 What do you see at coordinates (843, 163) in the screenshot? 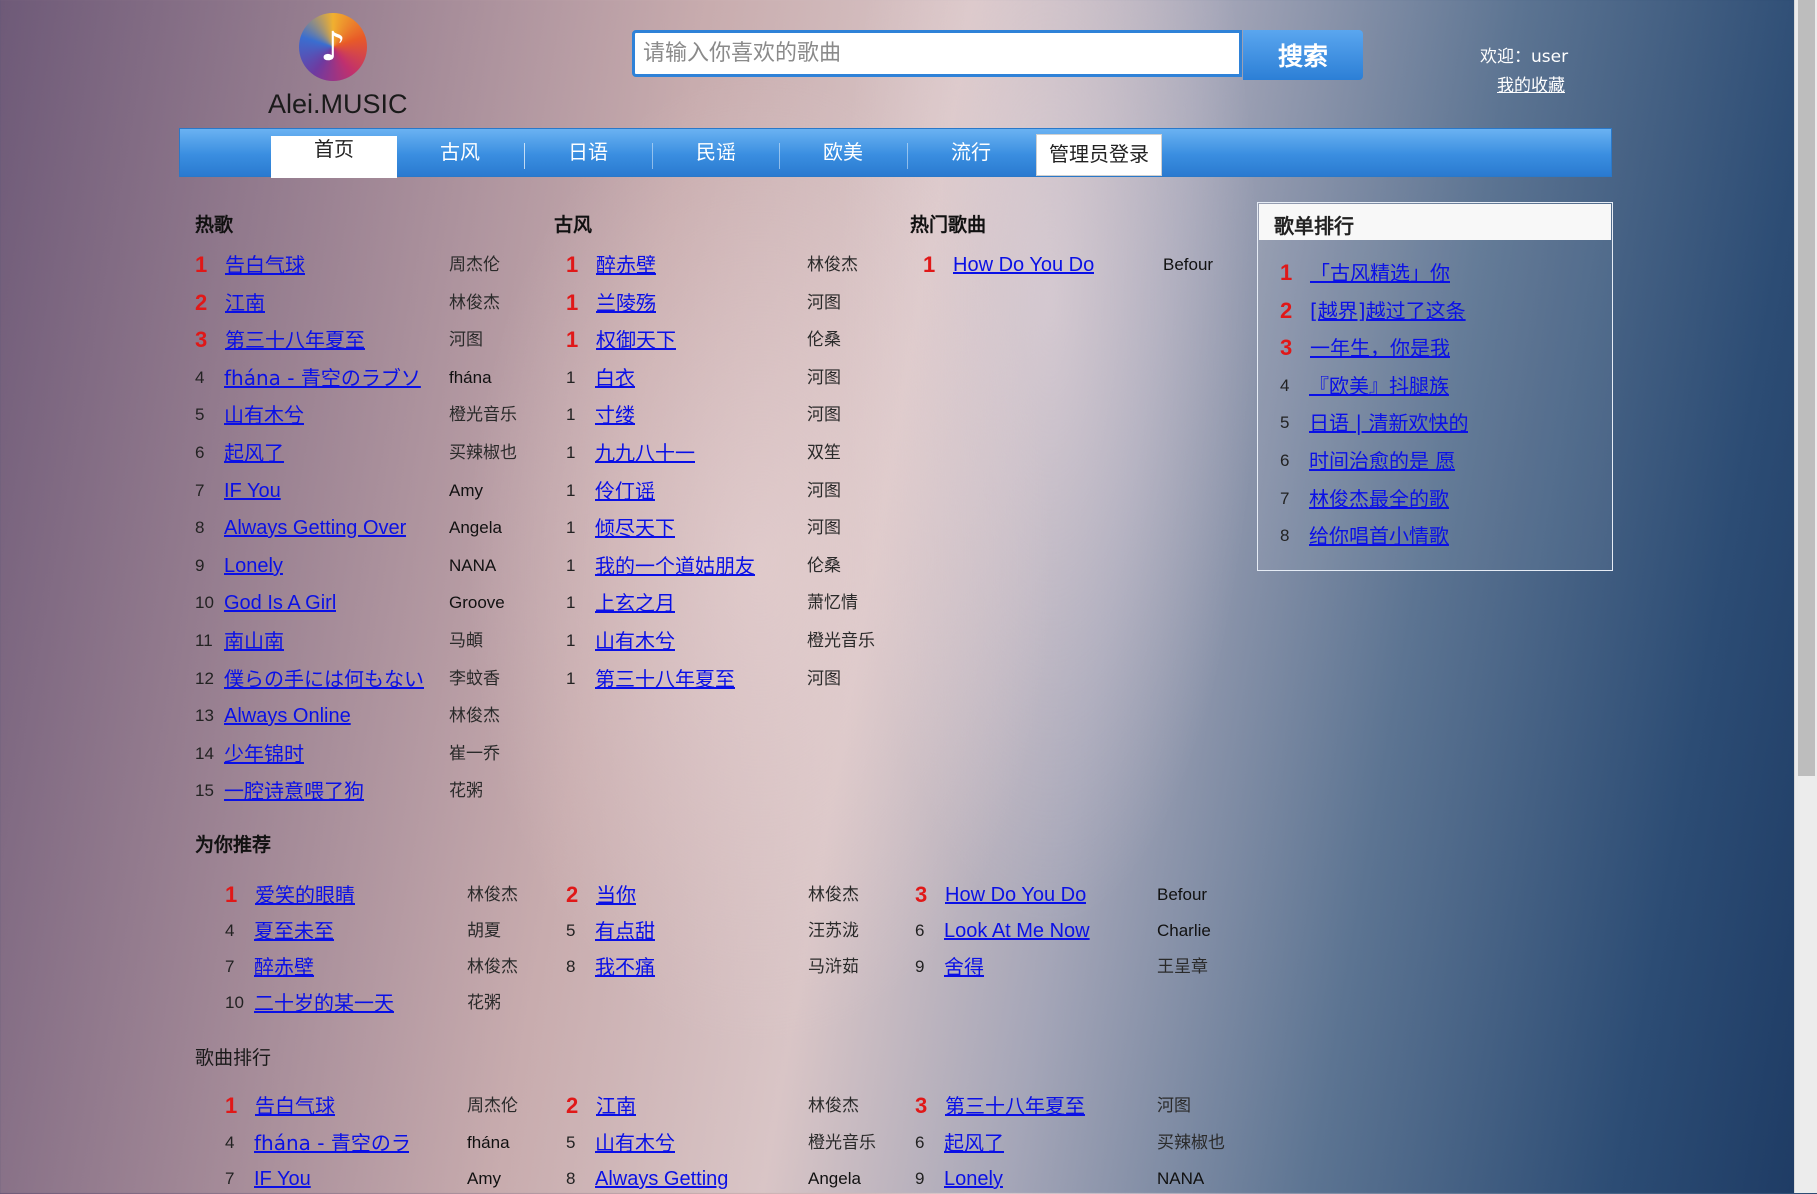
I see `nav-item-western: 欧美` at bounding box center [843, 163].